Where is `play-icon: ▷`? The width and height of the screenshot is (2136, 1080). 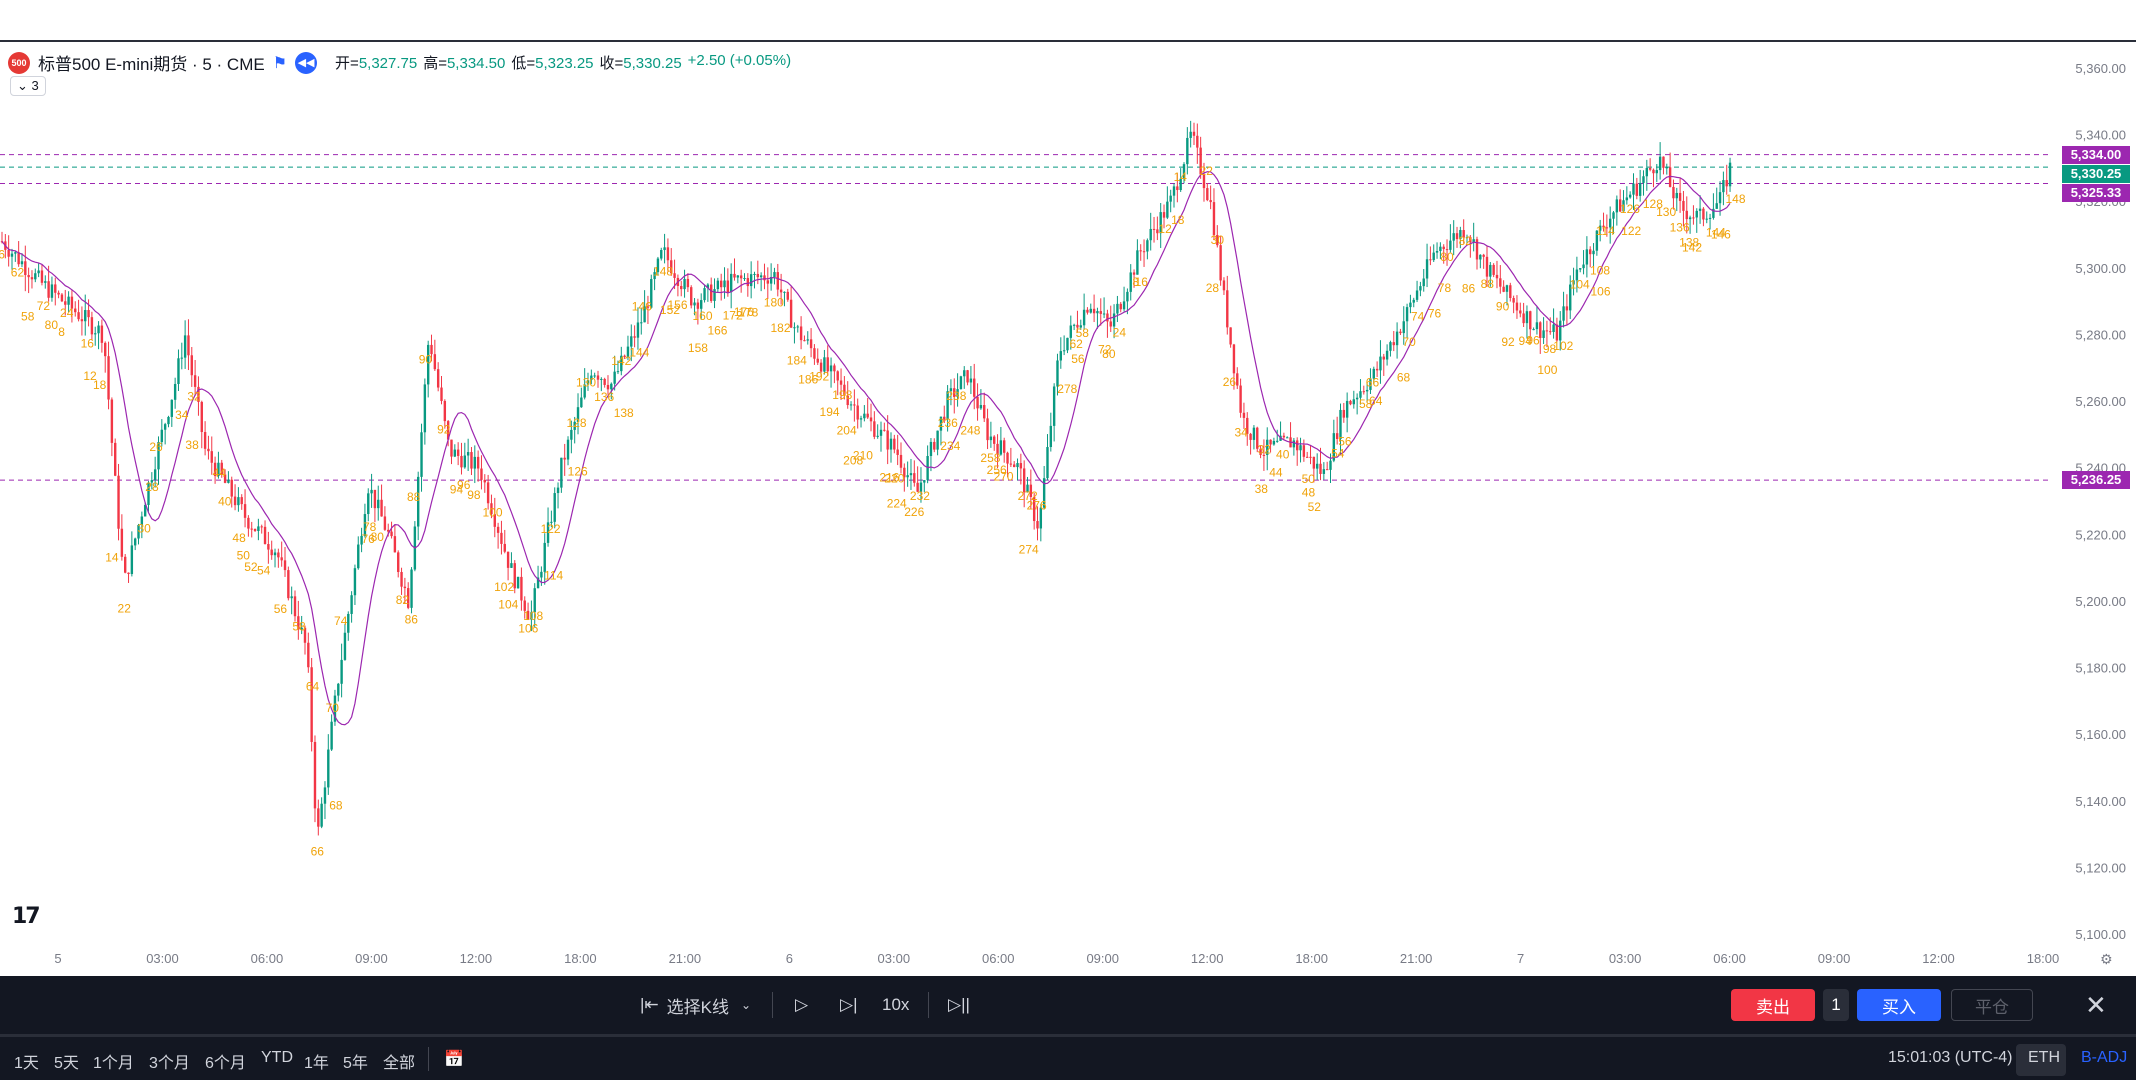 play-icon: ▷ is located at coordinates (801, 1005).